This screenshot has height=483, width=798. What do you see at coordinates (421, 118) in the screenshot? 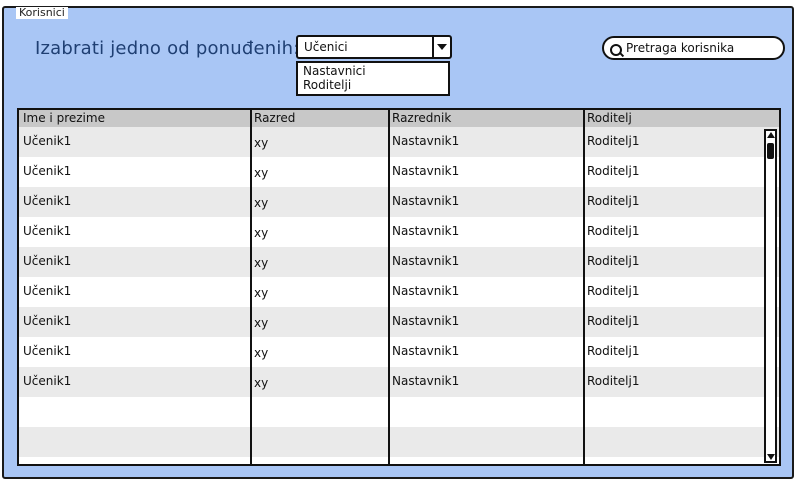
I see `column-header-homeroom-teacher: Razrednik` at bounding box center [421, 118].